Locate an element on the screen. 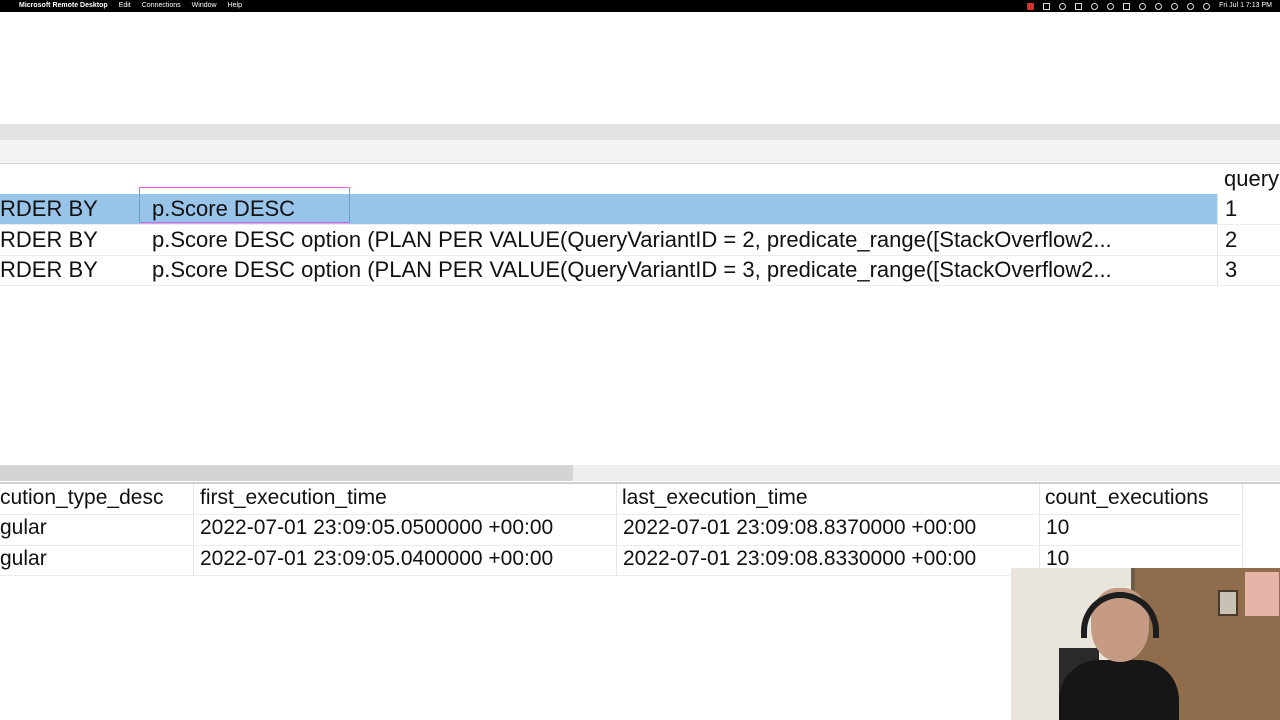  webcam-presenter is located at coordinates (1119, 654).